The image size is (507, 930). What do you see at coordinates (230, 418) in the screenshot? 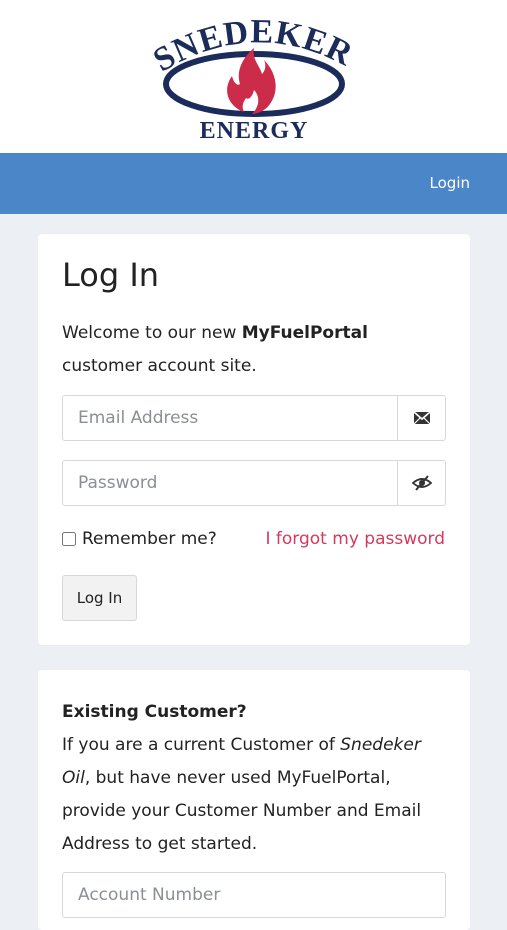
I see `email-input` at bounding box center [230, 418].